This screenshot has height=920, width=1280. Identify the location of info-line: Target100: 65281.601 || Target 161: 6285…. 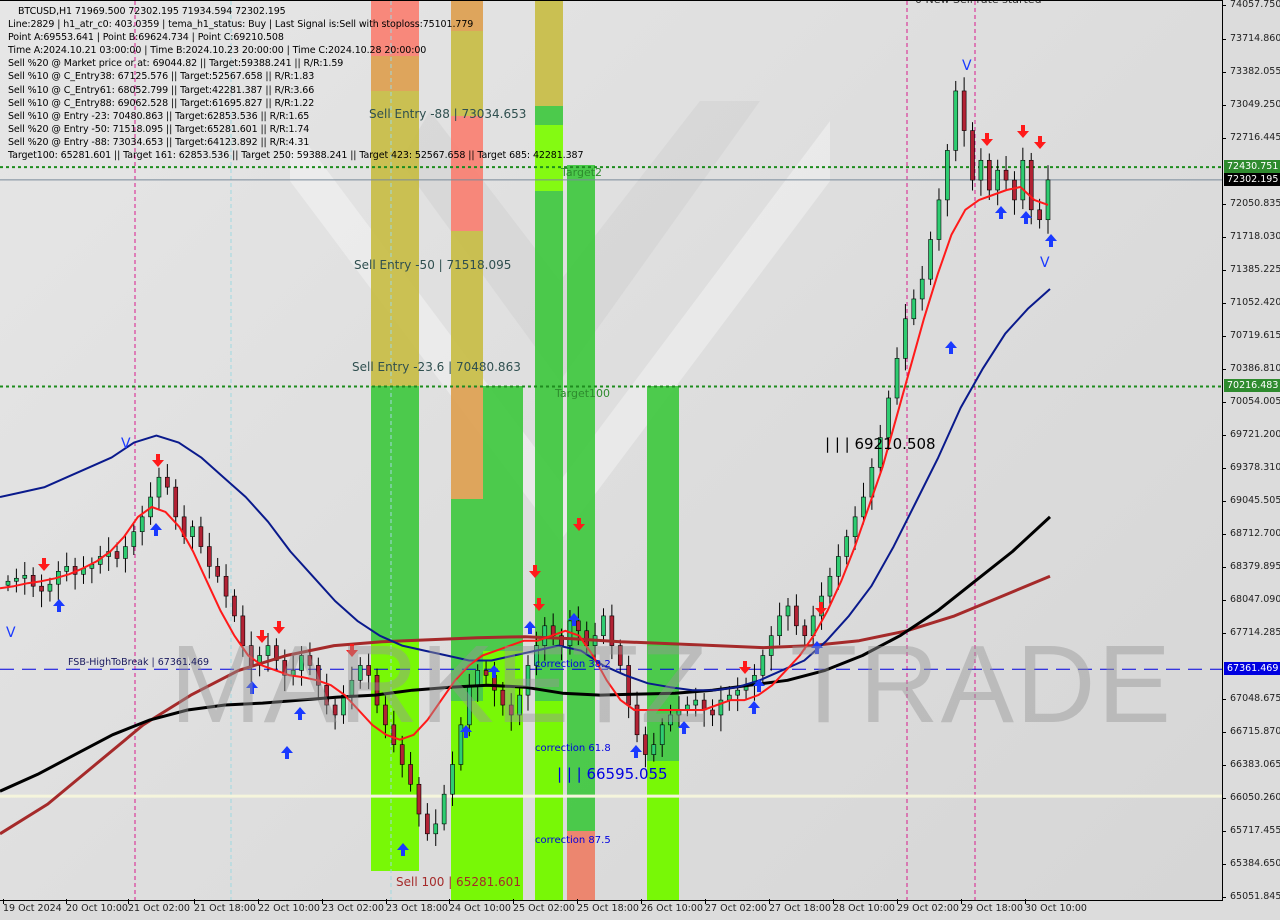
(296, 155).